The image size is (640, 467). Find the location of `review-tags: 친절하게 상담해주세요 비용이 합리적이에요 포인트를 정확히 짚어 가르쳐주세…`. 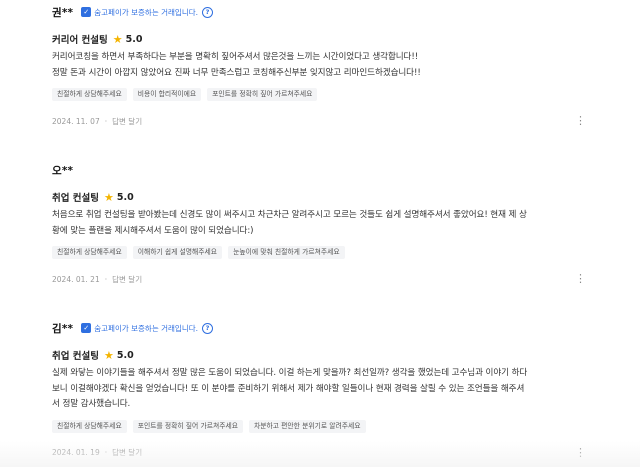

review-tags: 친절하게 상담해주세요 비용이 합리적이에요 포인트를 정확히 짚어 가르쳐주세… is located at coordinates (322, 94).